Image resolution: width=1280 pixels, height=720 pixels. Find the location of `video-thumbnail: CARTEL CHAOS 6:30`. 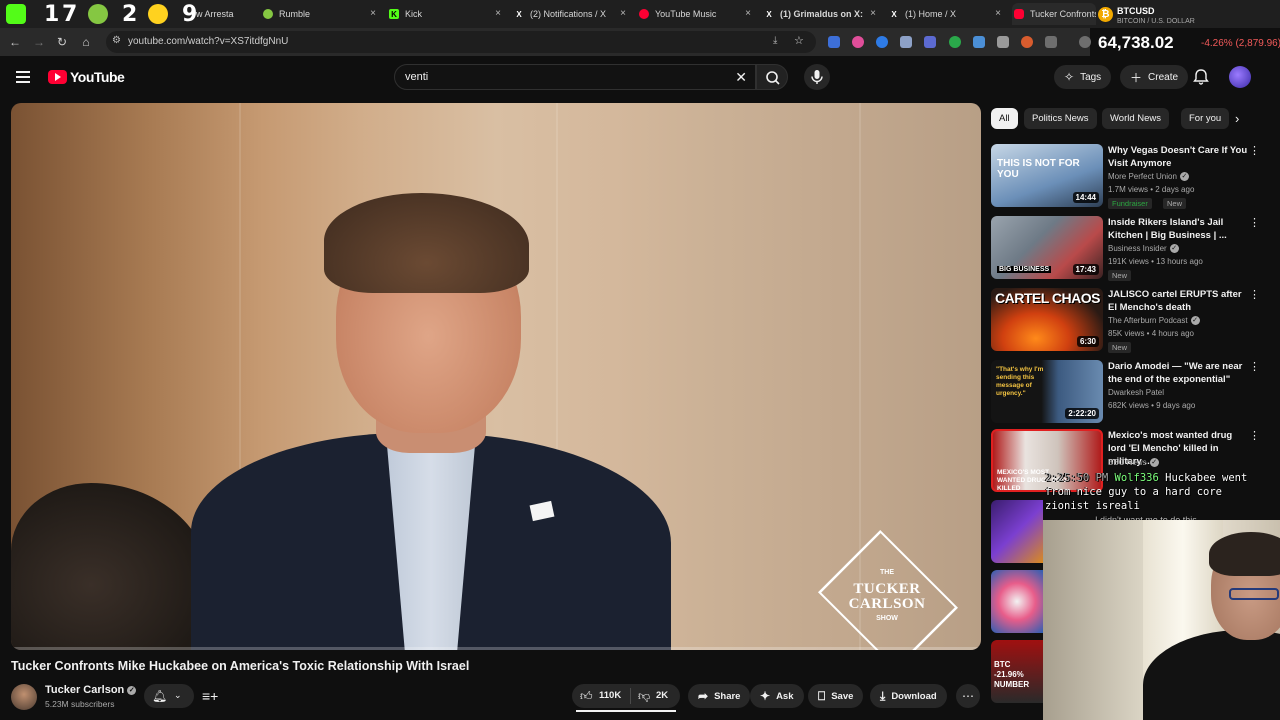

video-thumbnail: CARTEL CHAOS 6:30 is located at coordinates (1047, 319).